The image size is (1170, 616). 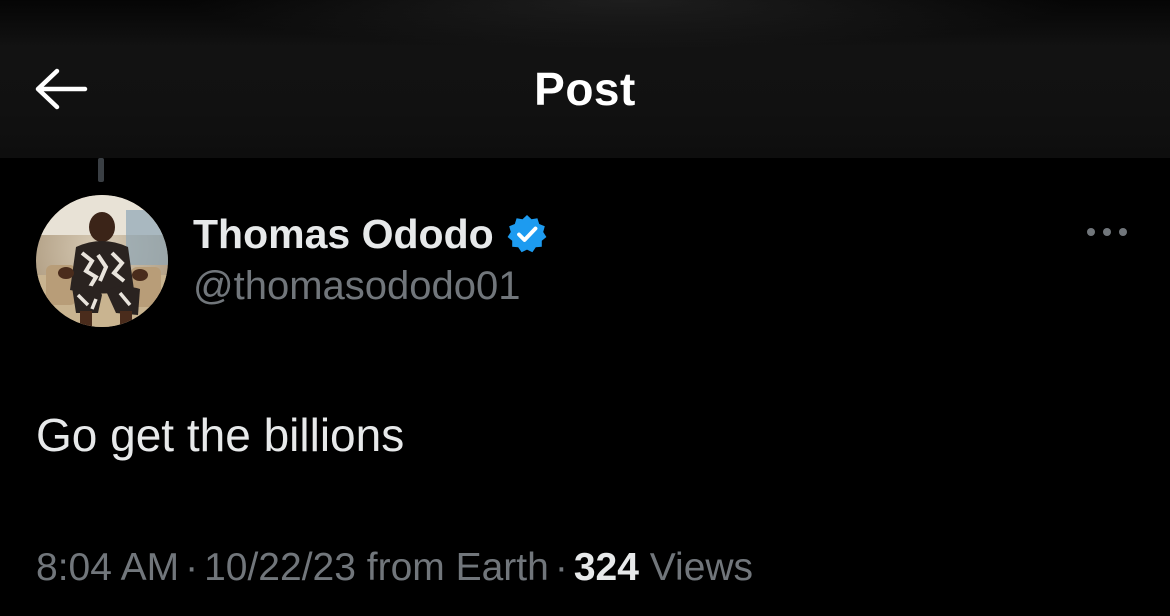 What do you see at coordinates (101, 170) in the screenshot?
I see `thread-connector` at bounding box center [101, 170].